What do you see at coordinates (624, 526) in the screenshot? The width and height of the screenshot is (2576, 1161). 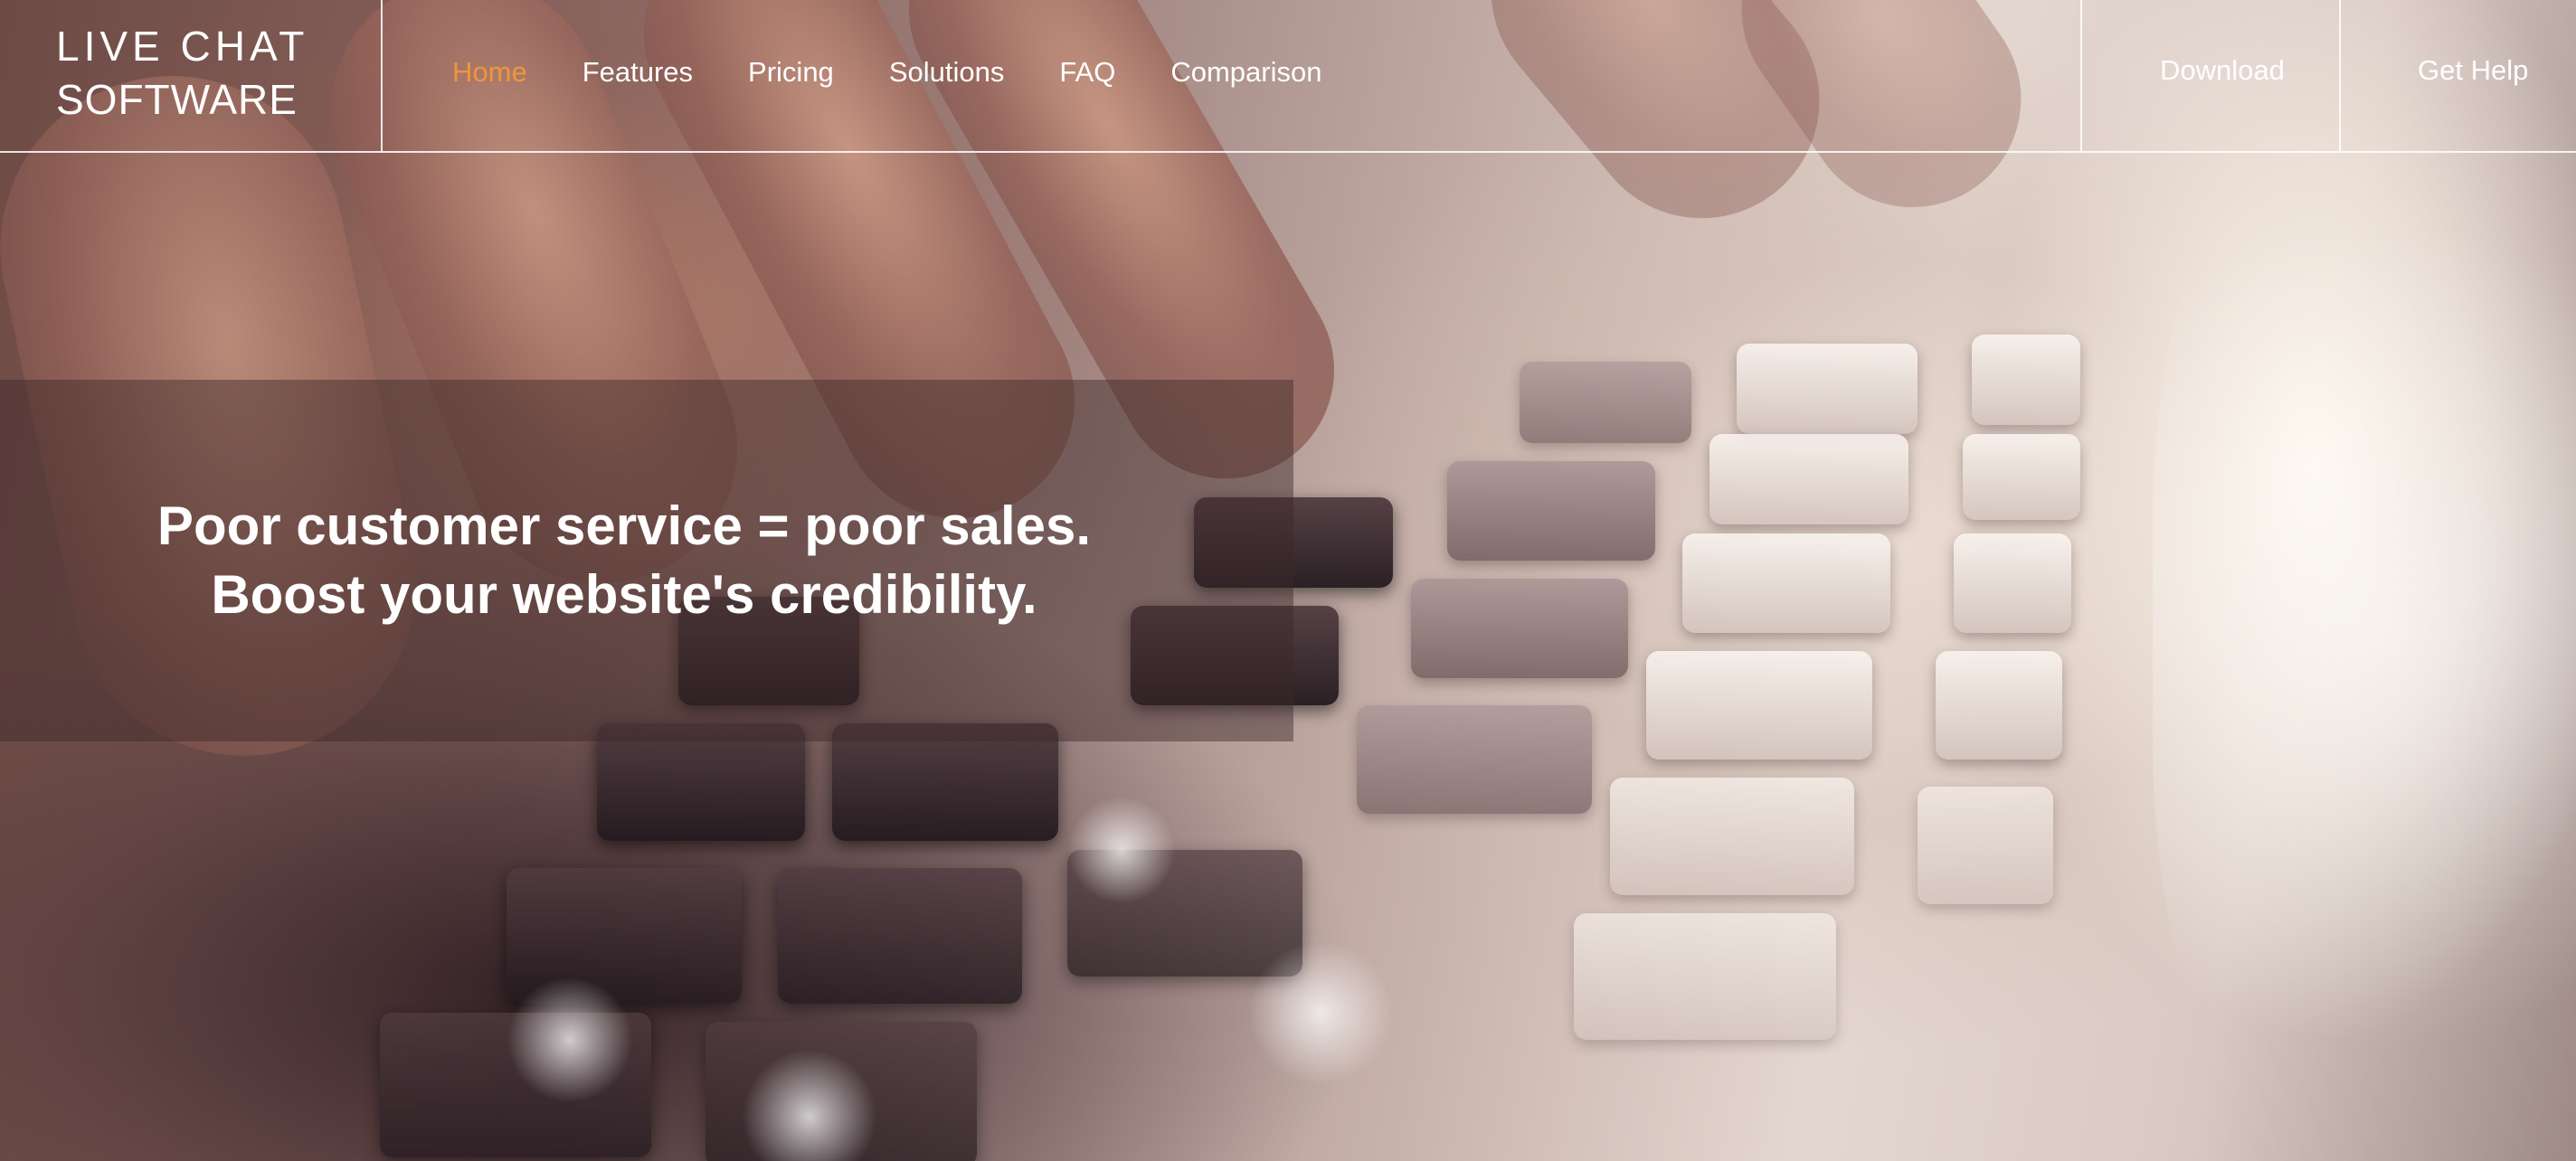 I see `hero-headline-line-1: Poor customer service = poor sales.` at bounding box center [624, 526].